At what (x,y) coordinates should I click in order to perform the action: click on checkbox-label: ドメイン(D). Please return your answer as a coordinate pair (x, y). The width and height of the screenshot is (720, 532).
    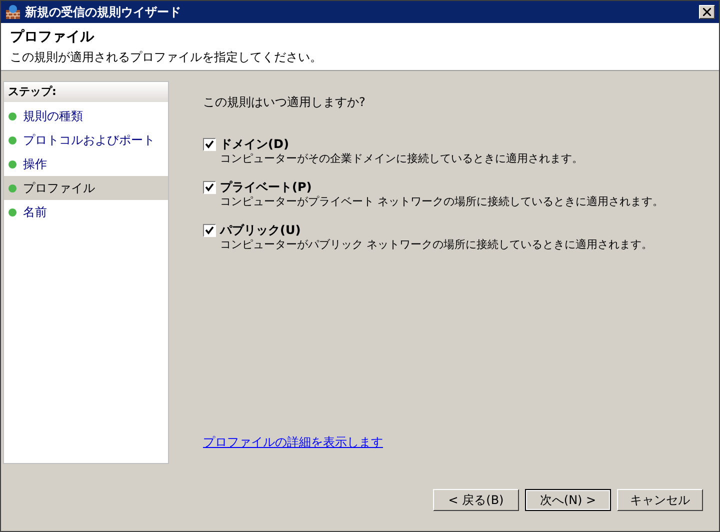
    Looking at the image, I should click on (255, 144).